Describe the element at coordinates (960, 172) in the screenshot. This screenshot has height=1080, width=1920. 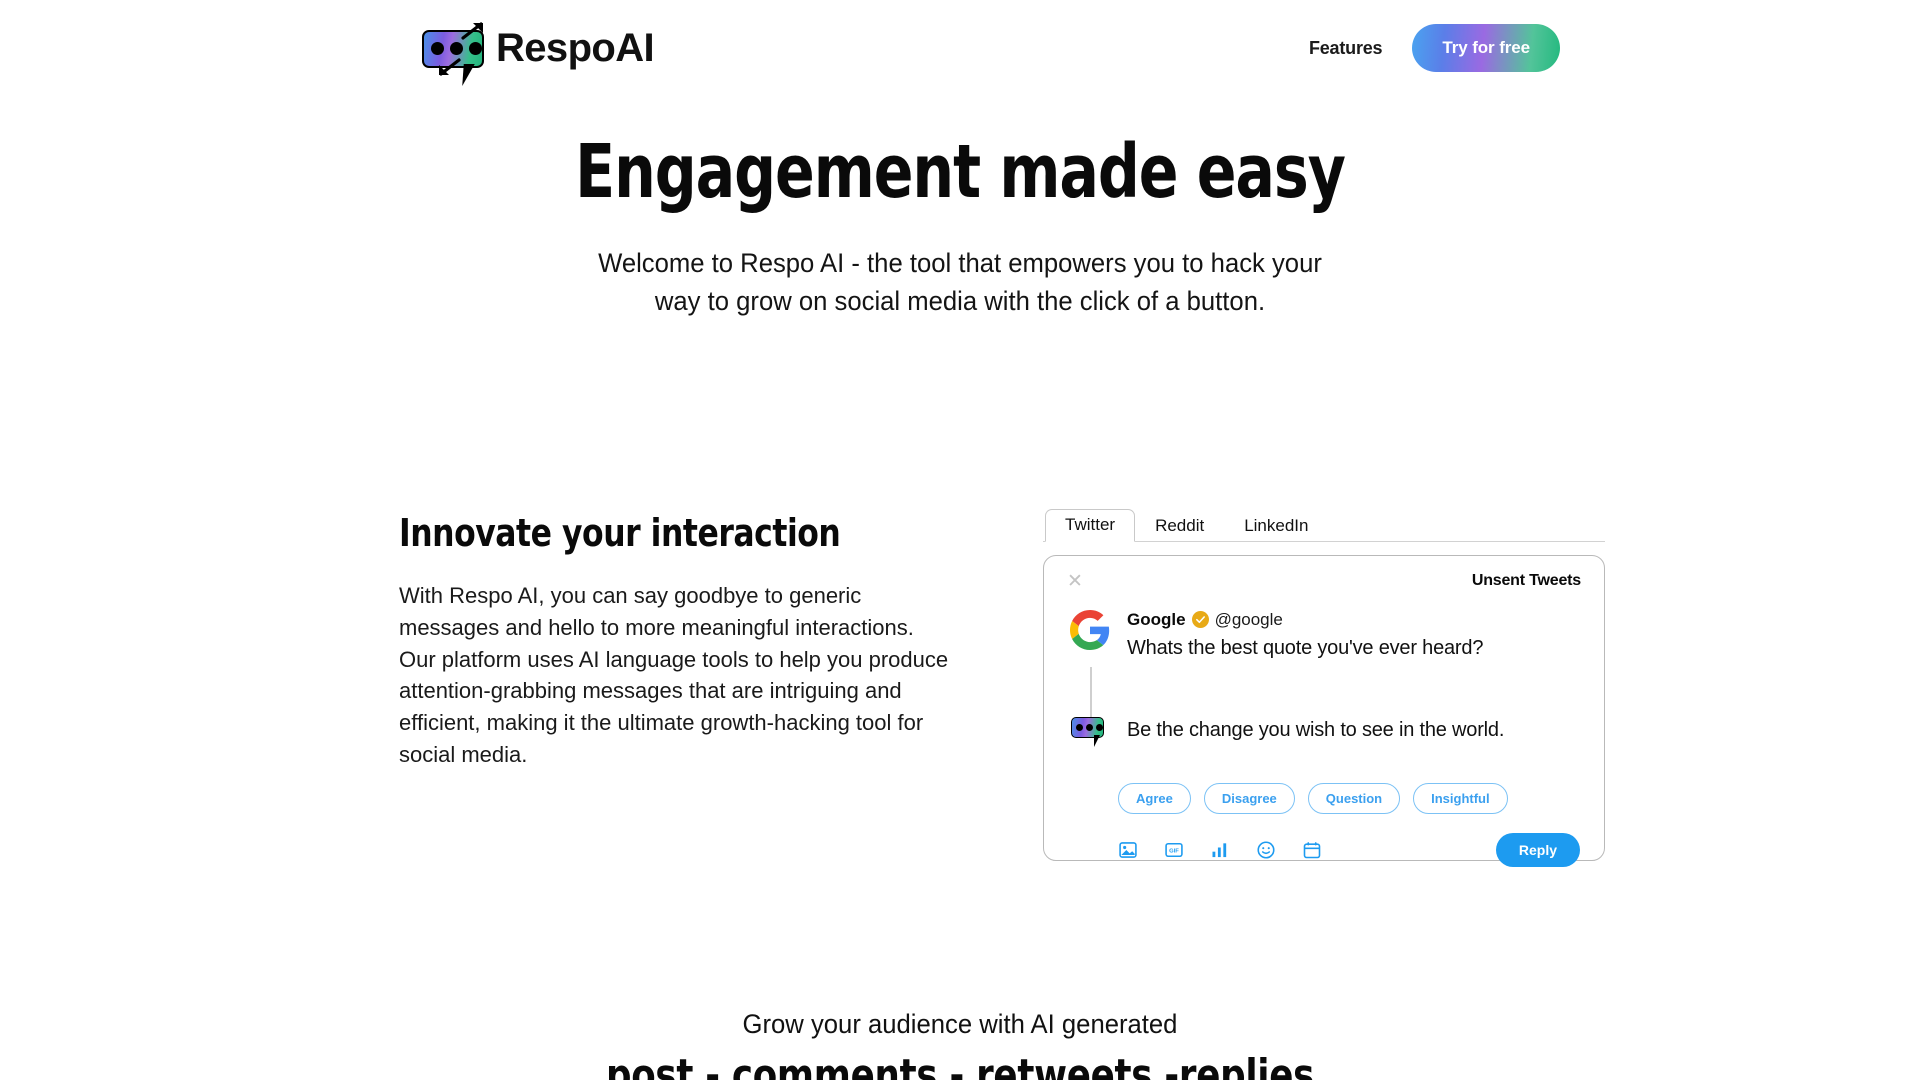
I see `page-title: Engagement made easy` at that location.